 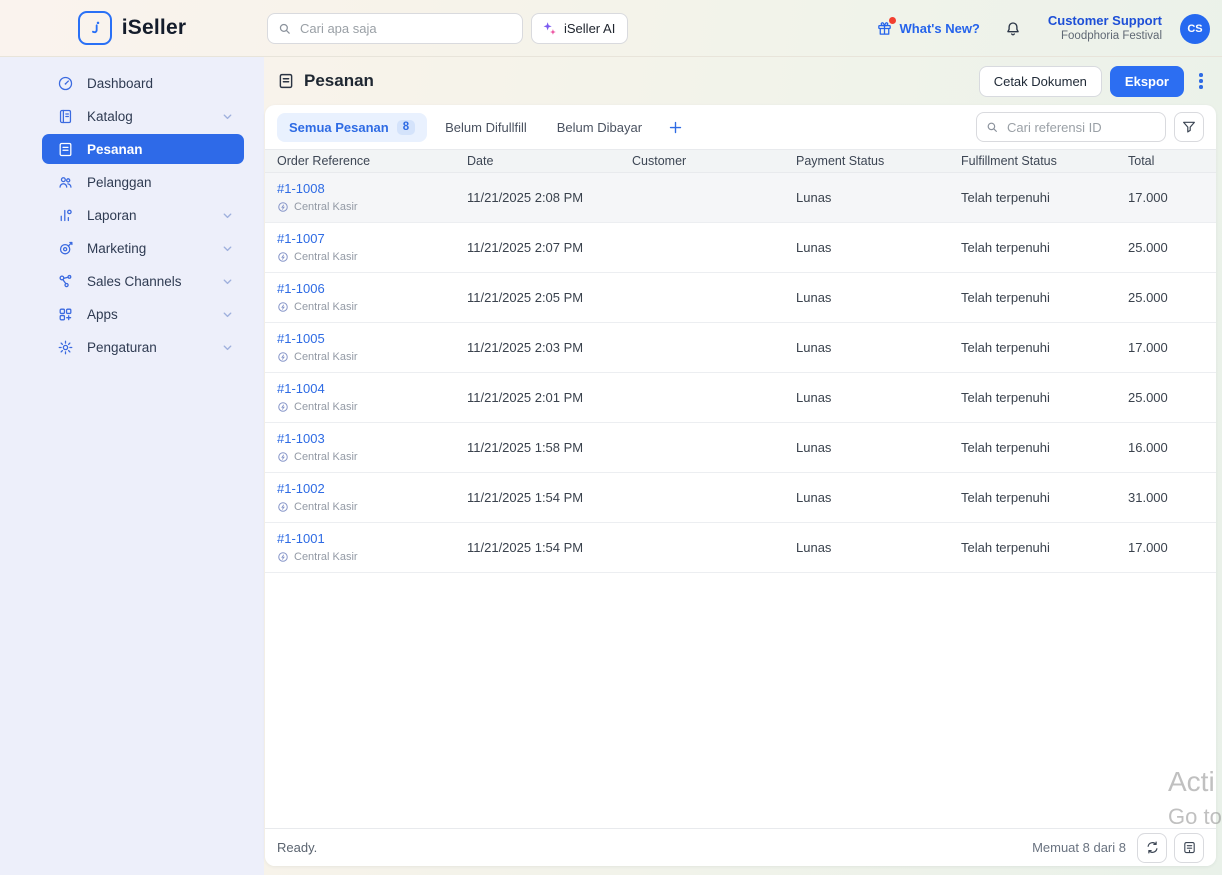 I want to click on more-options-button, so click(x=1201, y=81).